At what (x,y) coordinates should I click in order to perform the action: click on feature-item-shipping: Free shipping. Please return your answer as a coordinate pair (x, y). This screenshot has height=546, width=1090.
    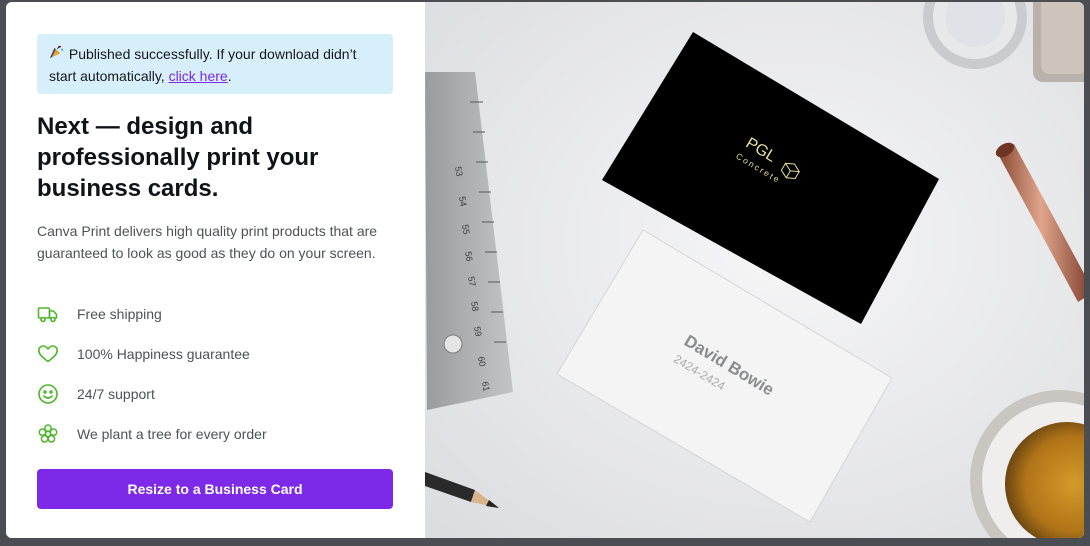
    Looking at the image, I should click on (217, 315).